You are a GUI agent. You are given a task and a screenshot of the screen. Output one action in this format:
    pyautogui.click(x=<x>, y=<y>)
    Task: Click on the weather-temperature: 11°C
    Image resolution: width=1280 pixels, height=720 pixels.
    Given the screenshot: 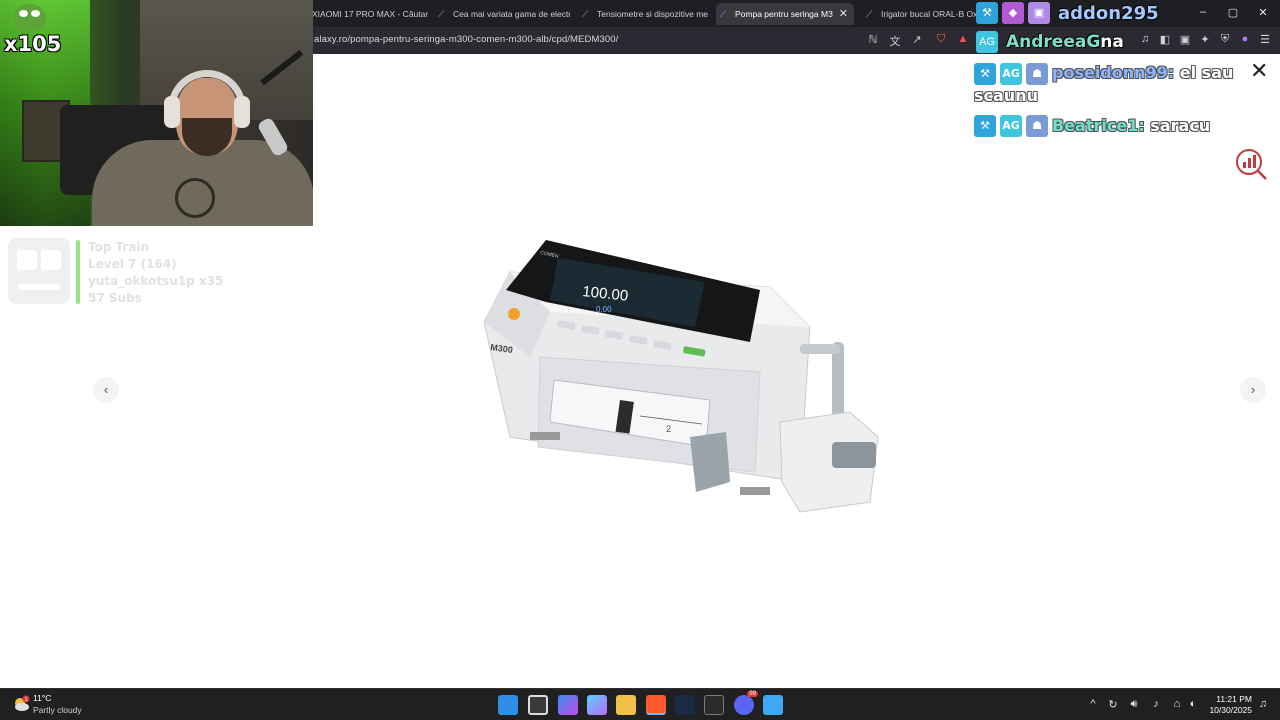 What is the action you would take?
    pyautogui.click(x=42, y=698)
    